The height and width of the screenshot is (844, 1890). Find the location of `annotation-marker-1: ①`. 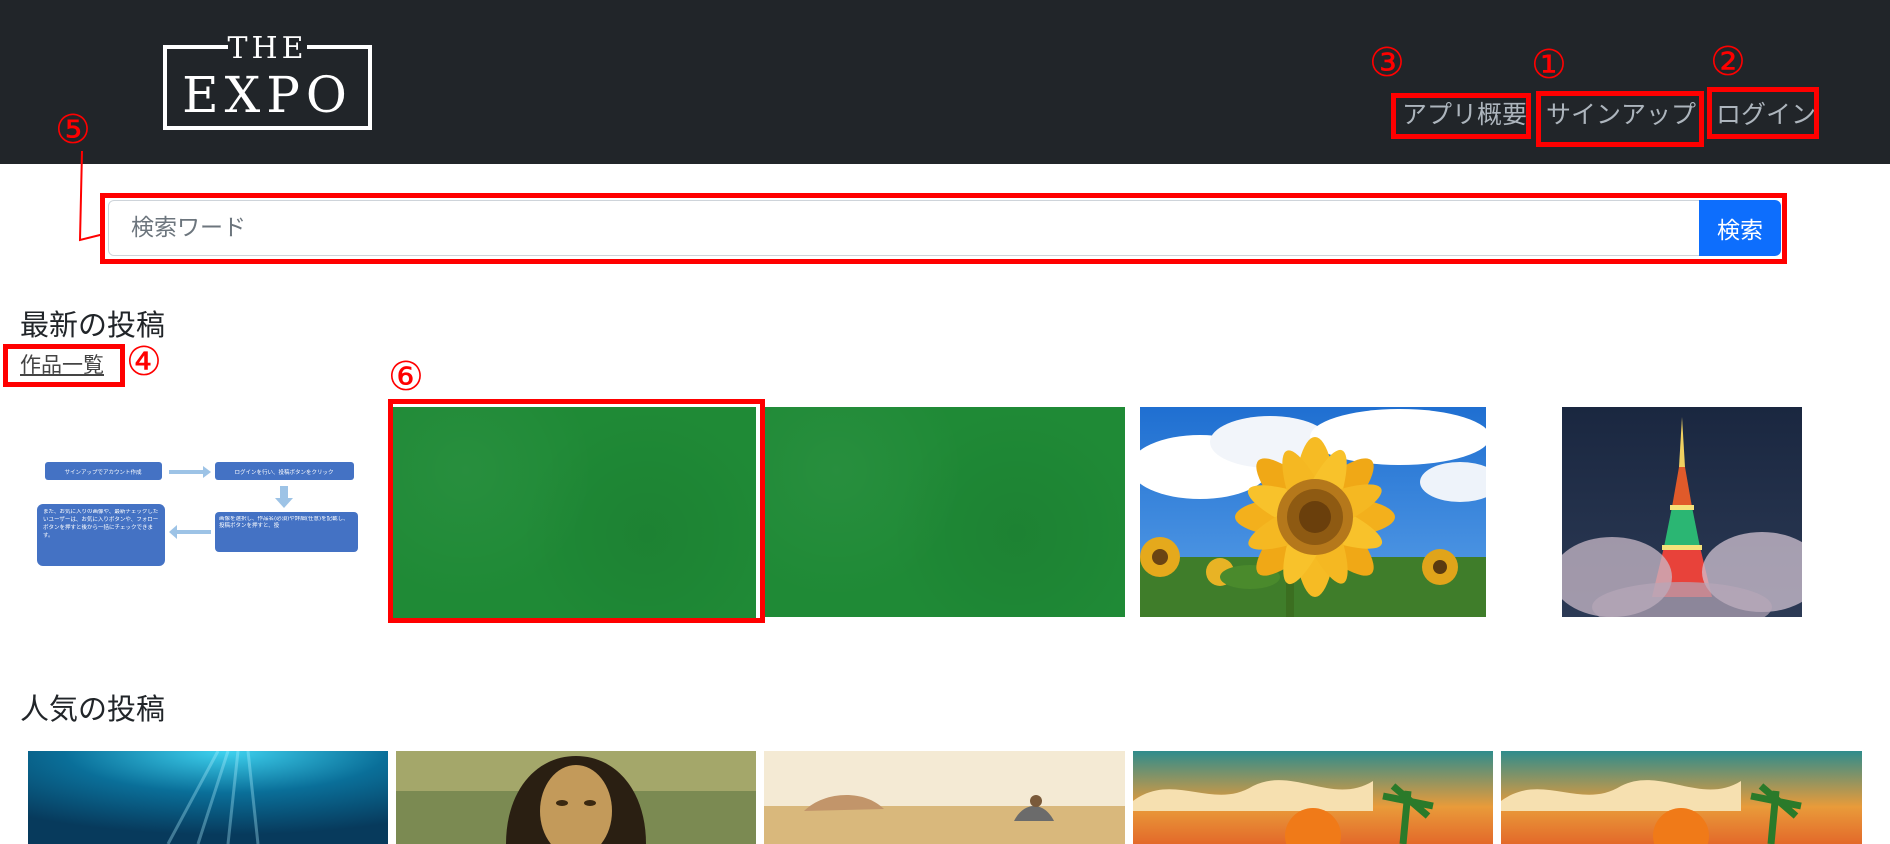

annotation-marker-1: ① is located at coordinates (1549, 65).